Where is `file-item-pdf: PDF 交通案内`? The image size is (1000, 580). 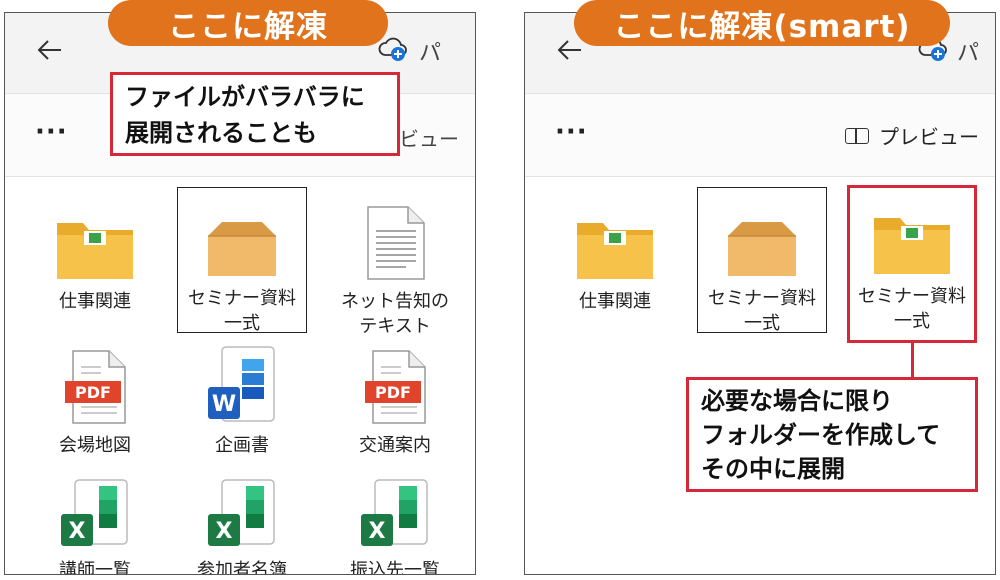
file-item-pdf: PDF 交通案内 is located at coordinates (395, 405).